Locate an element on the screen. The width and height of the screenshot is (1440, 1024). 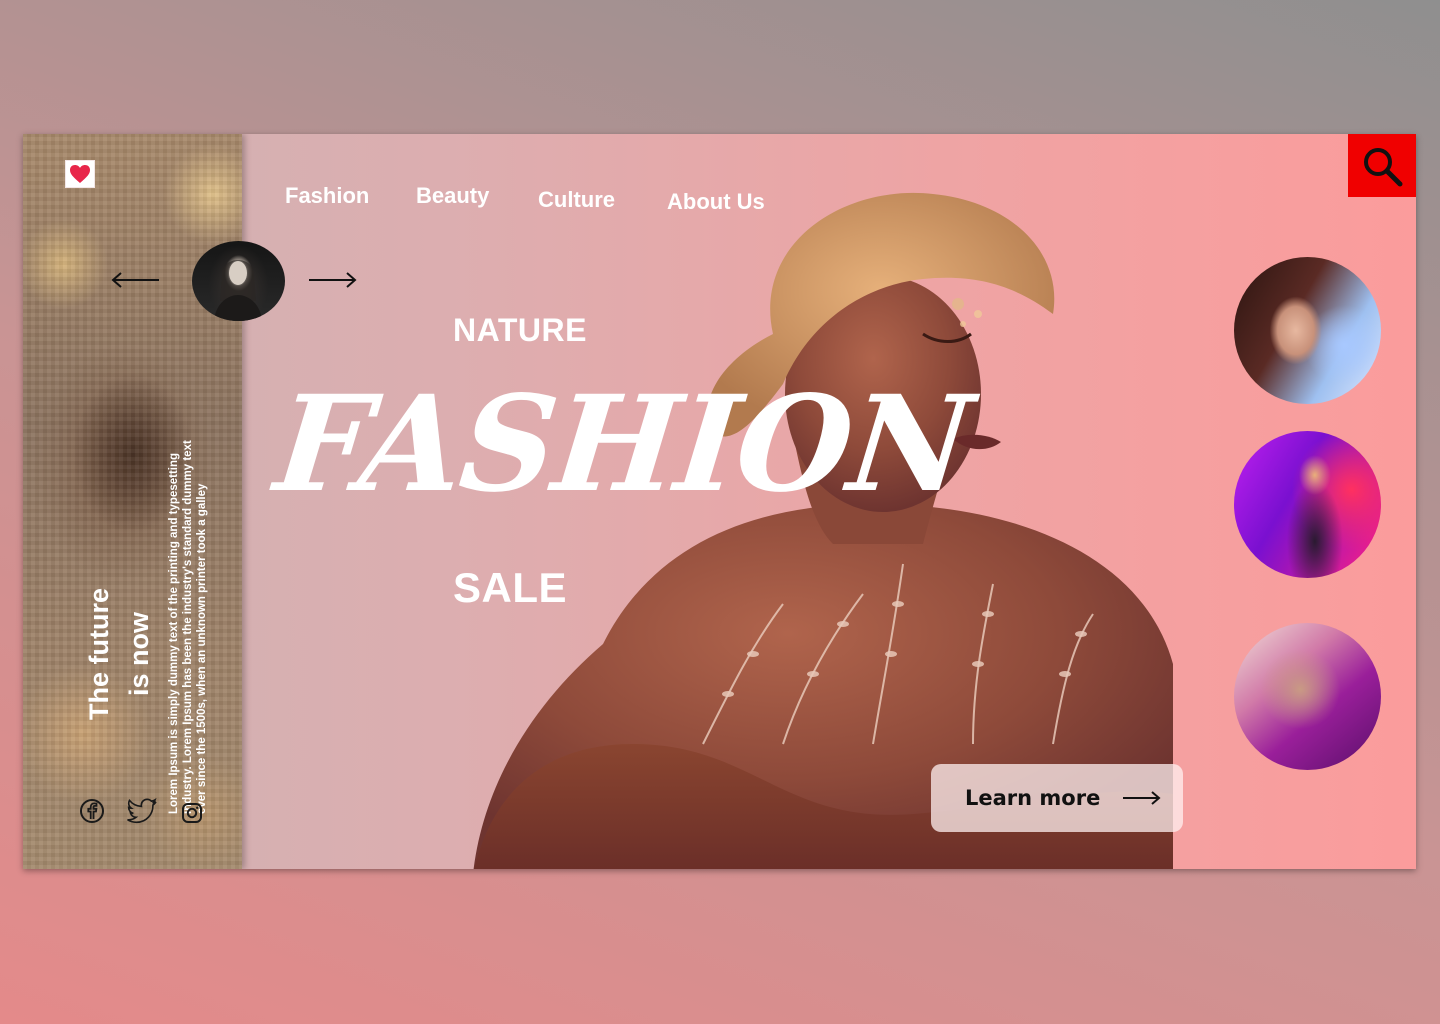
twitter-link is located at coordinates (142, 814).